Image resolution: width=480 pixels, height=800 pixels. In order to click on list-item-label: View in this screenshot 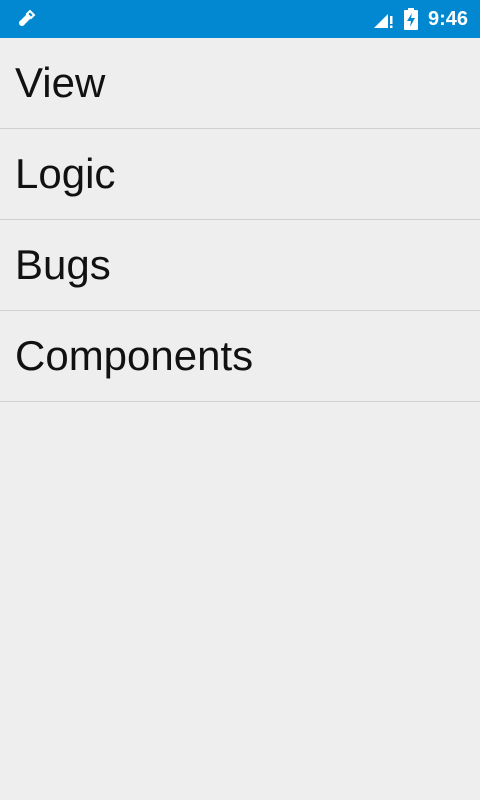, I will do `click(60, 82)`.